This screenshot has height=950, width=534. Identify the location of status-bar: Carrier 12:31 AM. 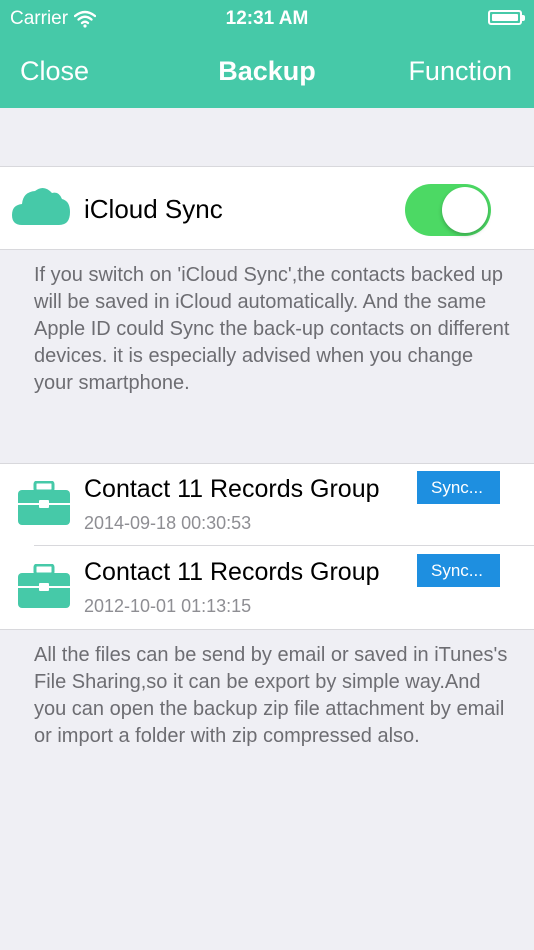
(267, 18).